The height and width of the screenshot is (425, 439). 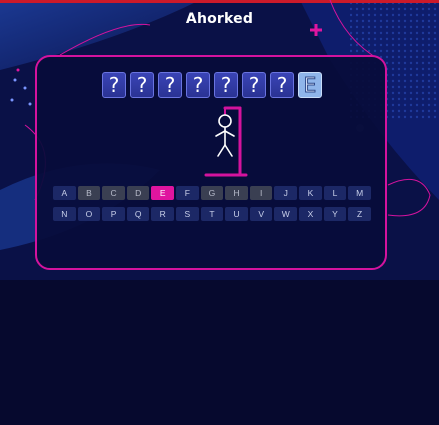 I want to click on key-w: W, so click(x=286, y=214).